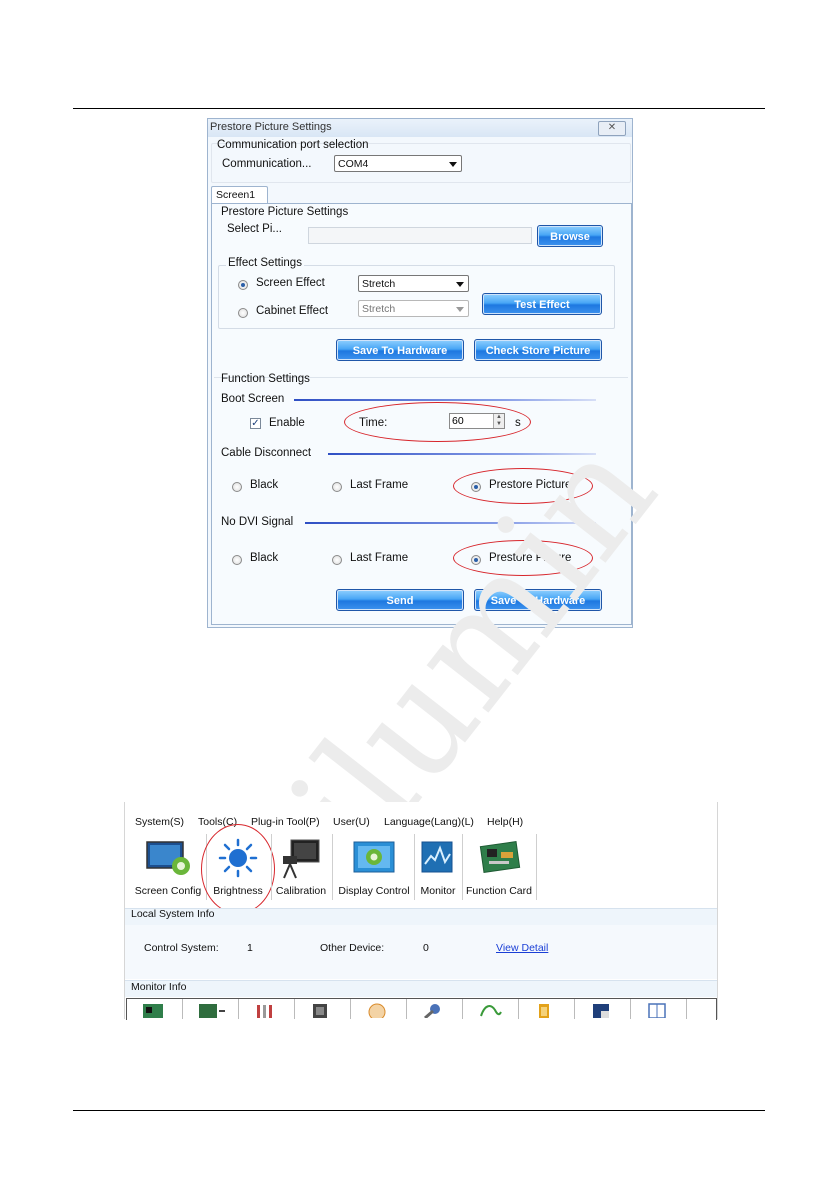 The image size is (839, 1191). Describe the element at coordinates (337, 560) in the screenshot. I see `dvi-last-frame-radio` at that location.